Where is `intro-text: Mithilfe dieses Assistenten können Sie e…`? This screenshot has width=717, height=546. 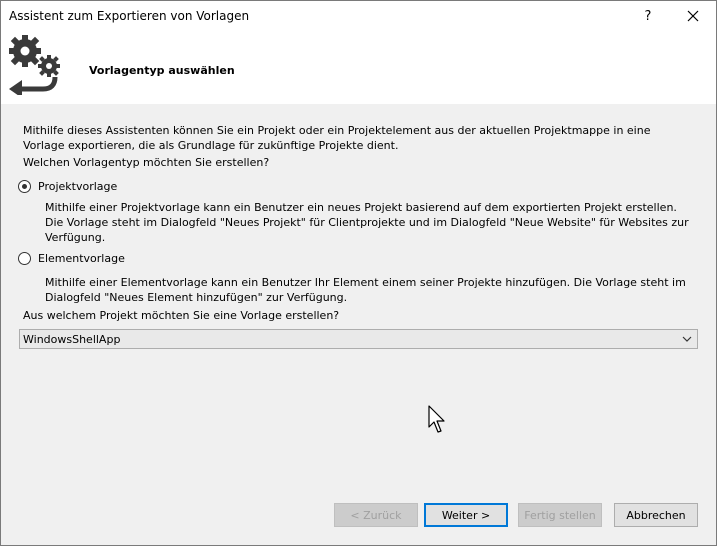
intro-text: Mithilfe dieses Assistenten können Sie e… is located at coordinates (337, 138).